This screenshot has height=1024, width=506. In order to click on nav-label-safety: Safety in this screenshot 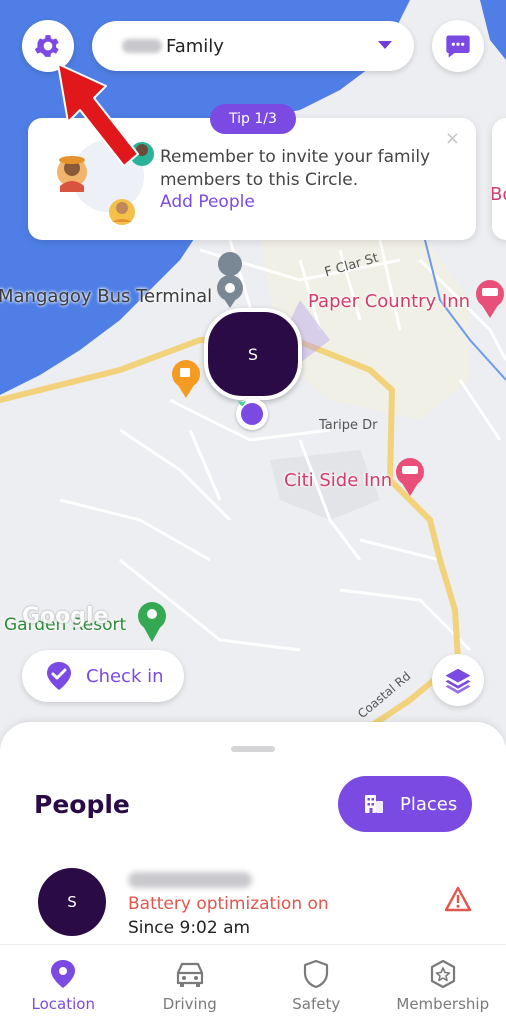, I will do `click(316, 1004)`.